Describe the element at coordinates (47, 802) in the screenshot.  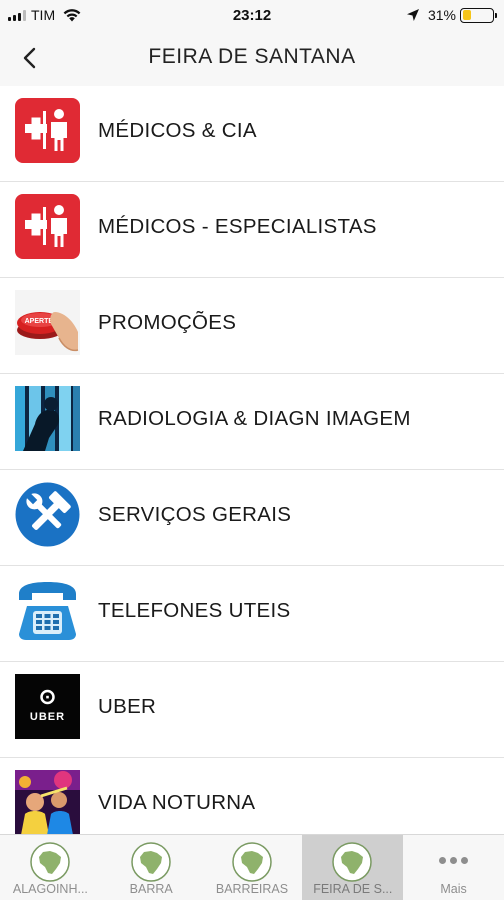
I see `nightlife-icon` at that location.